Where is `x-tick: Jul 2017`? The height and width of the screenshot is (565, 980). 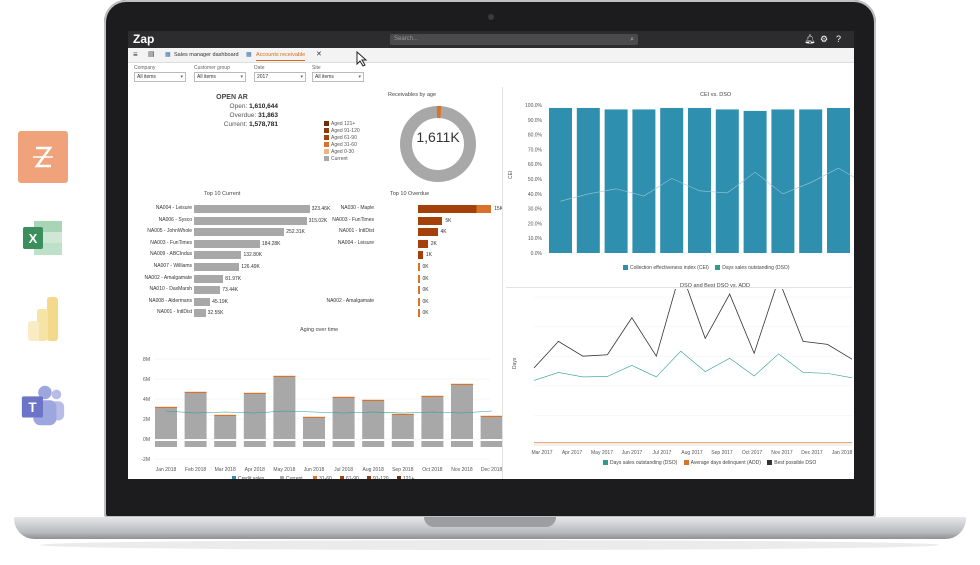 x-tick: Jul 2017 is located at coordinates (662, 453).